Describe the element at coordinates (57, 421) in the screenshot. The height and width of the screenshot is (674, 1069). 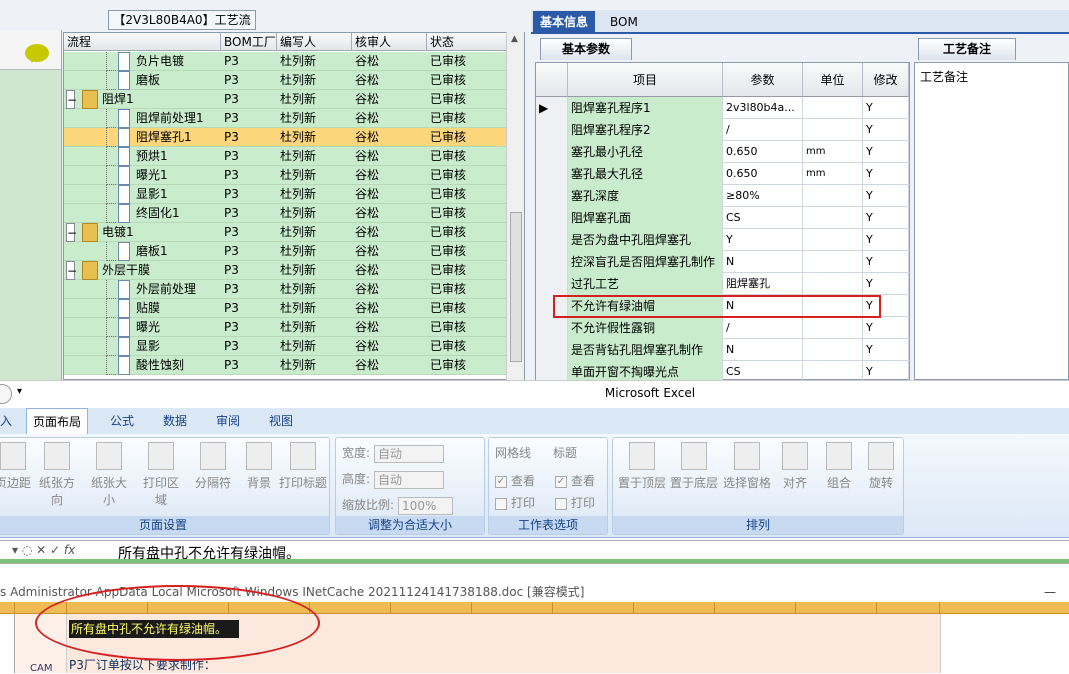
I see `tab-page-layout: 页面布局` at that location.